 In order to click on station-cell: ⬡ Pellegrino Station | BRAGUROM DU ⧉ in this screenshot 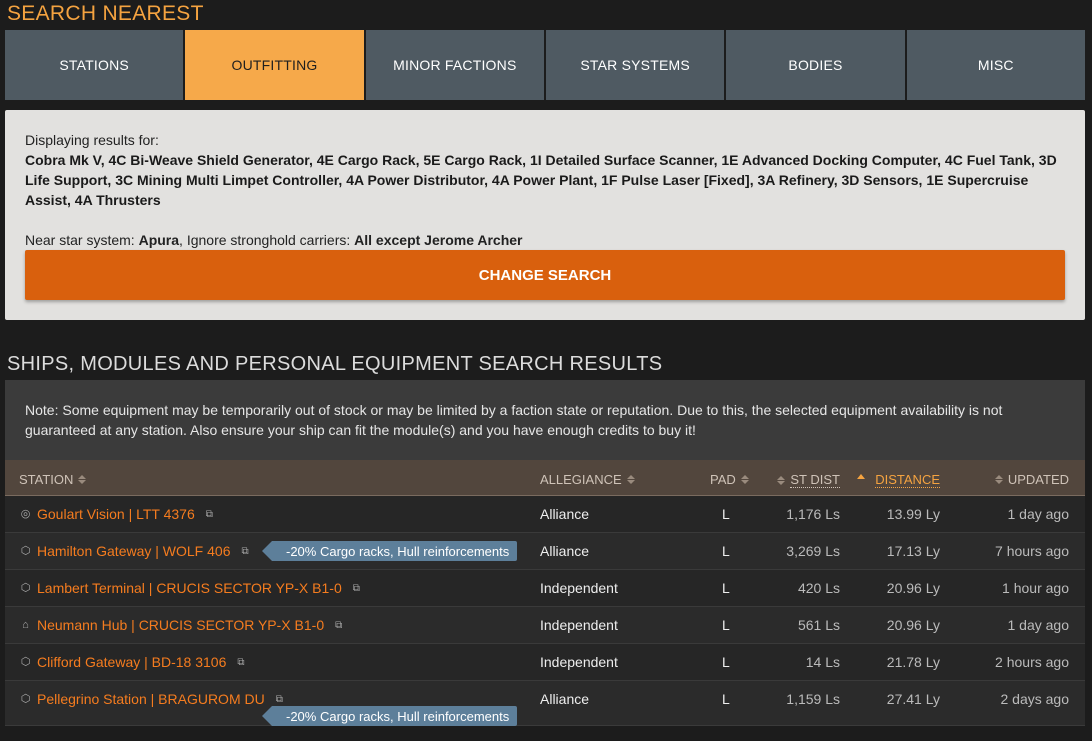, I will do `click(151, 699)`.